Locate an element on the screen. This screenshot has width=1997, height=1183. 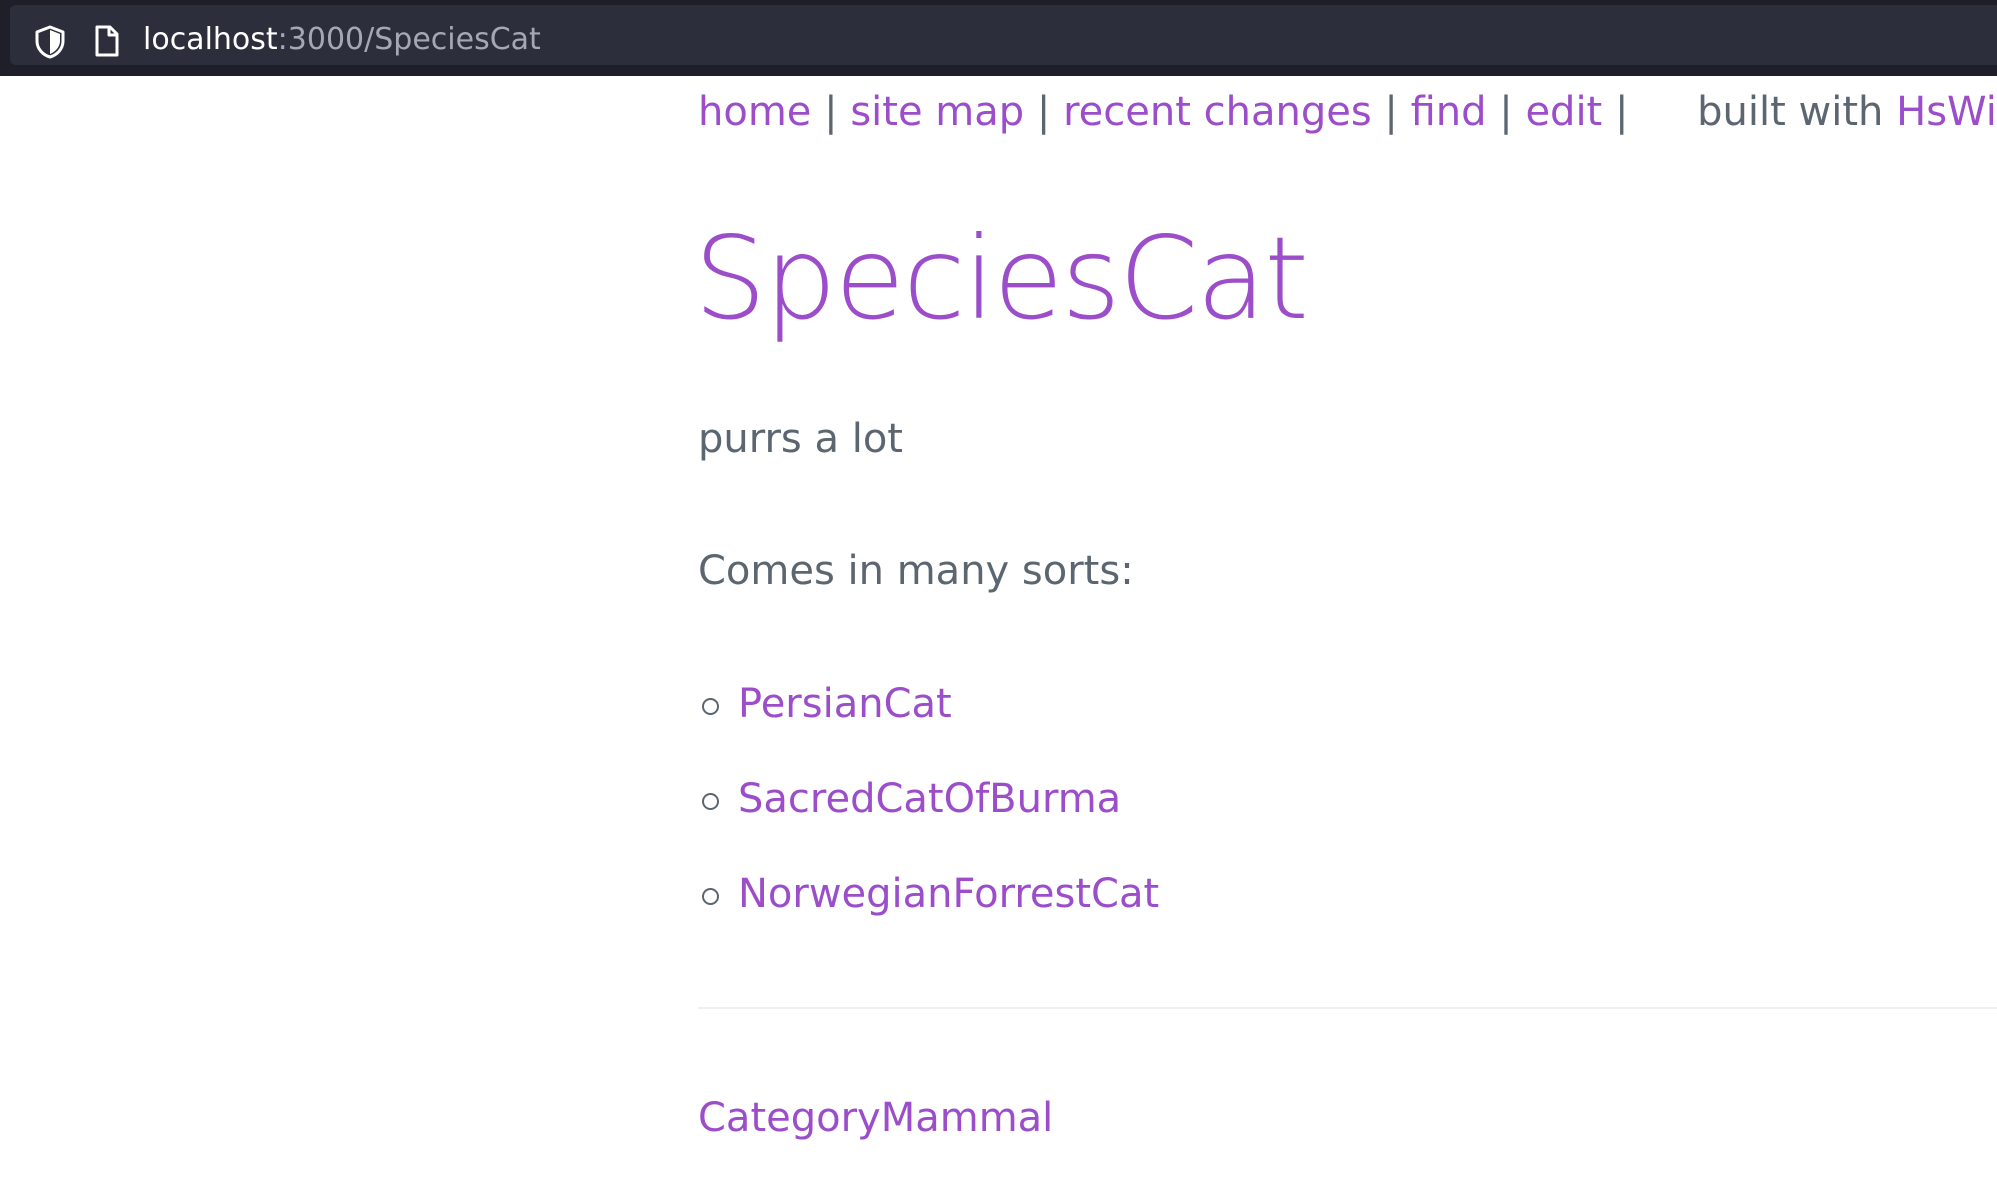
sort-link-sacred-cat-of-burma: SacredCatOfBurma is located at coordinates (929, 799).